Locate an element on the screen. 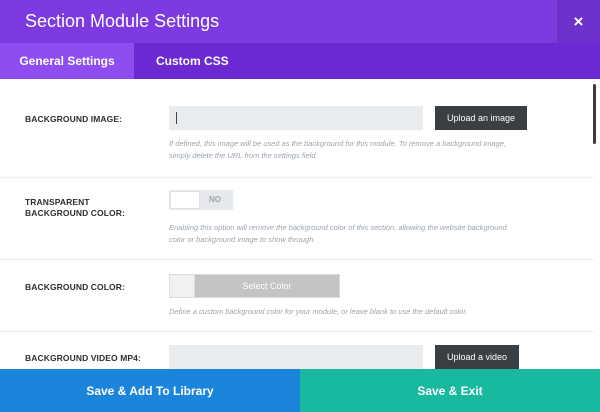 This screenshot has height=412, width=600. select-color-button: Select Color is located at coordinates (267, 286).